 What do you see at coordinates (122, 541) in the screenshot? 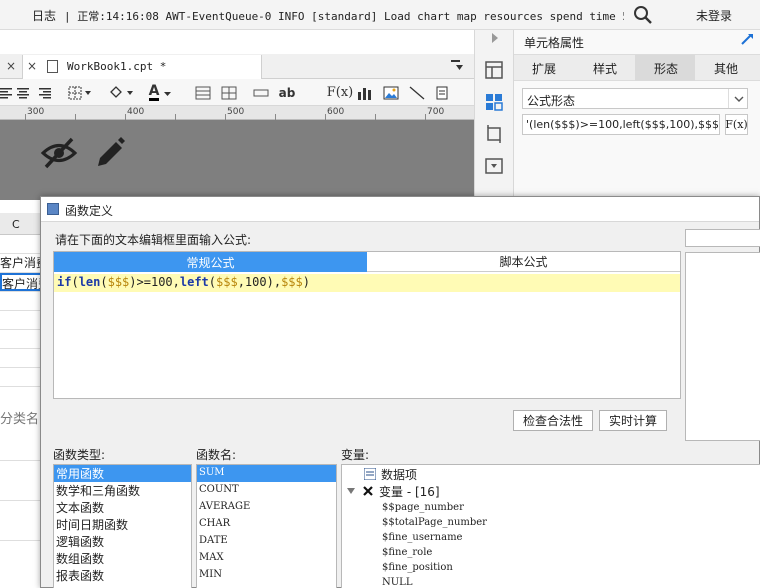
I see `list-item: 逻辑函数` at bounding box center [122, 541].